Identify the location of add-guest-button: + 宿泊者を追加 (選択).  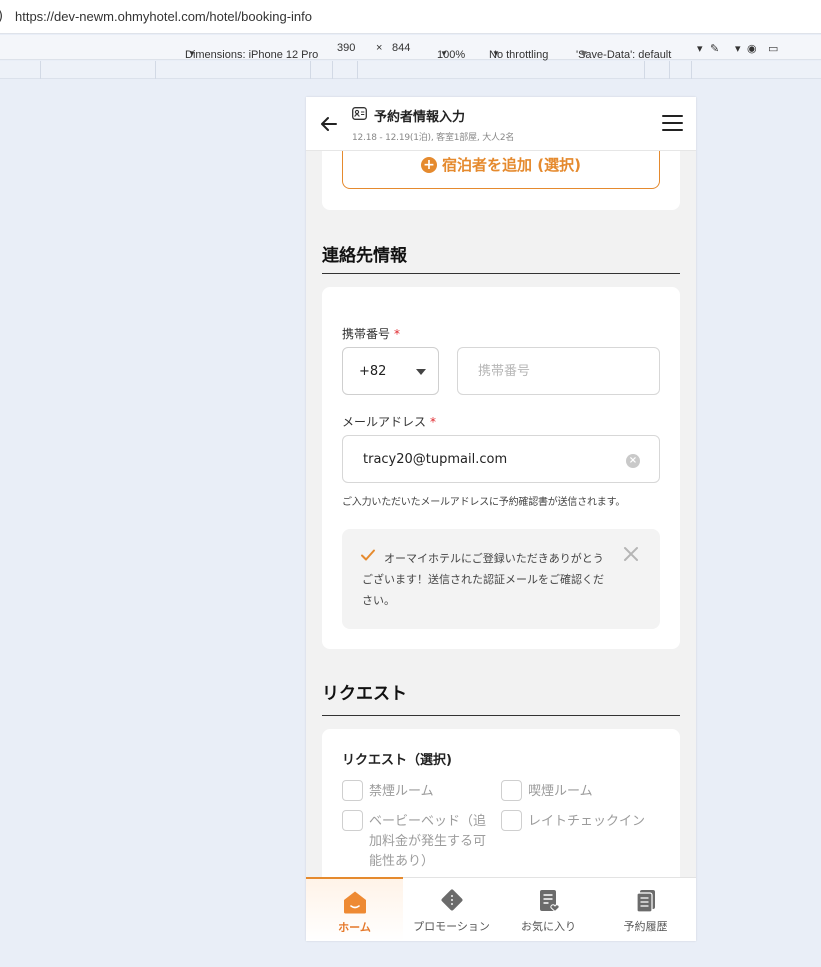
(501, 170).